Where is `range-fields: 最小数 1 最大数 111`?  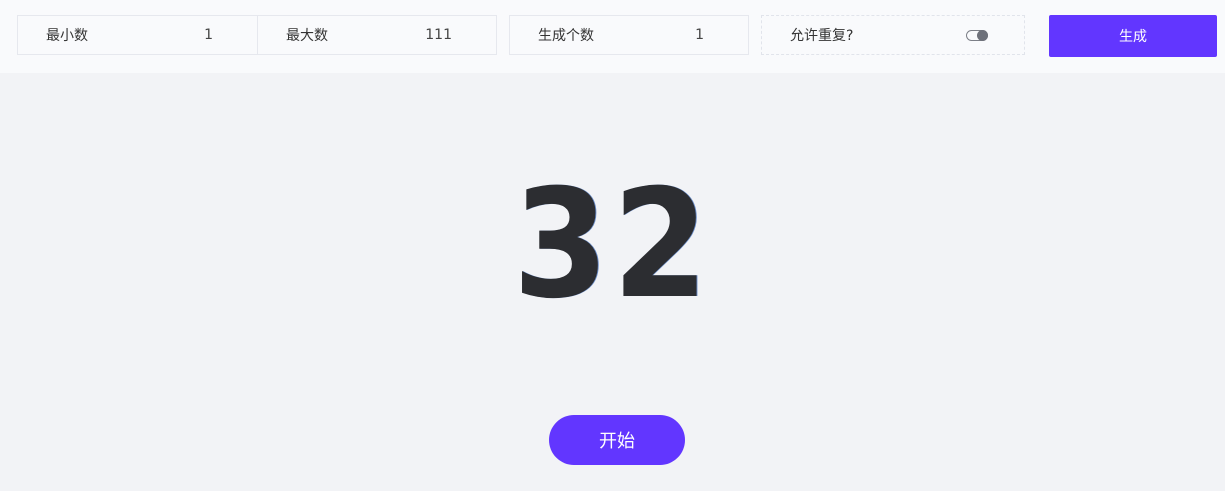 range-fields: 最小数 1 最大数 111 is located at coordinates (257, 35).